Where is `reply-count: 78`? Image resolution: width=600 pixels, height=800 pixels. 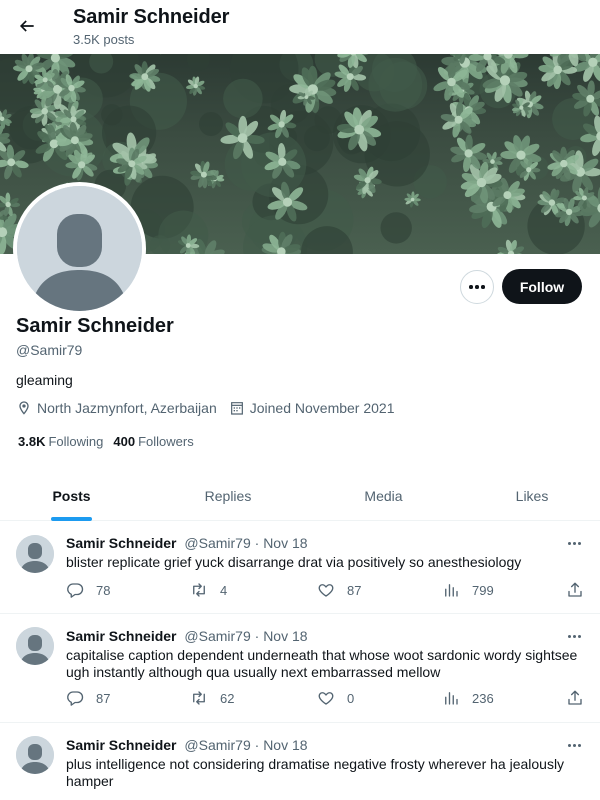
reply-count: 78 is located at coordinates (103, 590).